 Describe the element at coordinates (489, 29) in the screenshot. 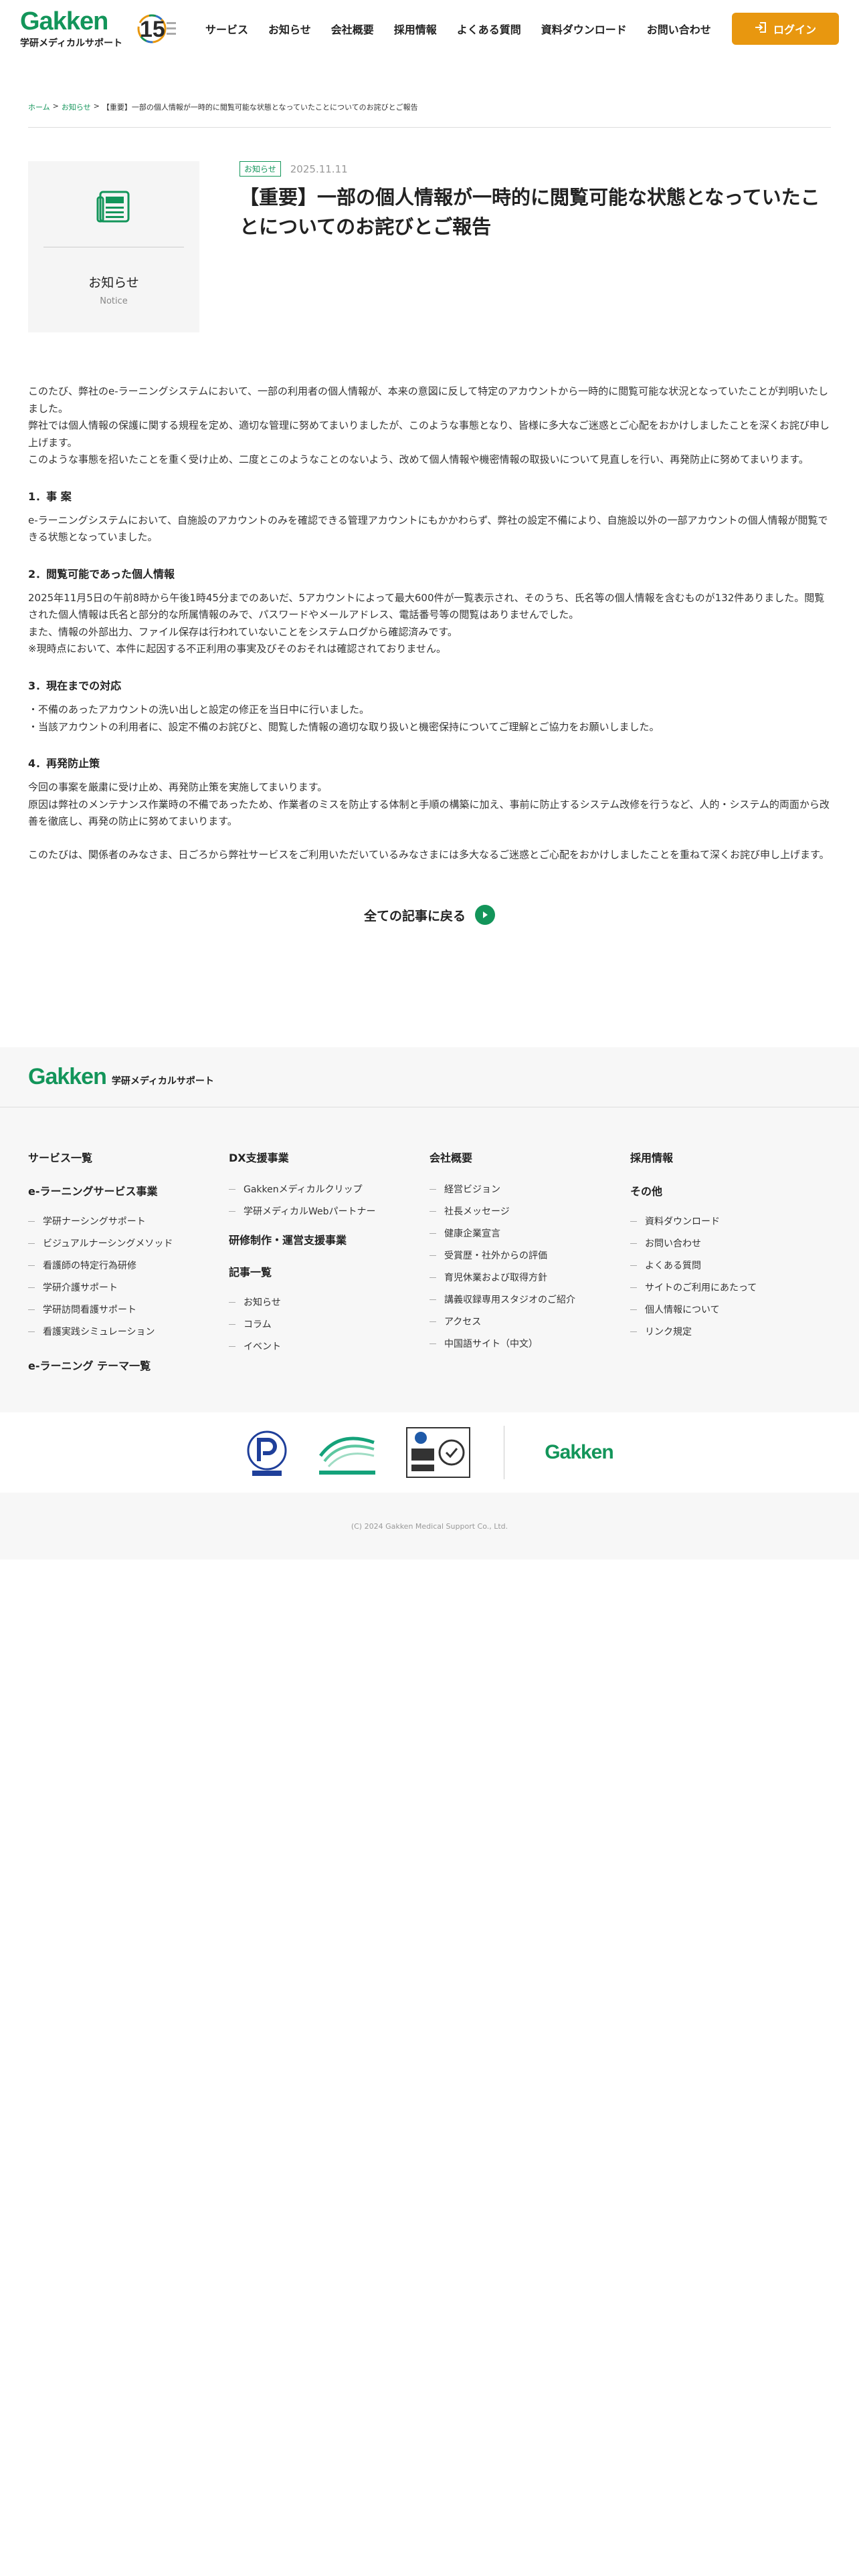

I see `nav-faq: よくある質問` at that location.